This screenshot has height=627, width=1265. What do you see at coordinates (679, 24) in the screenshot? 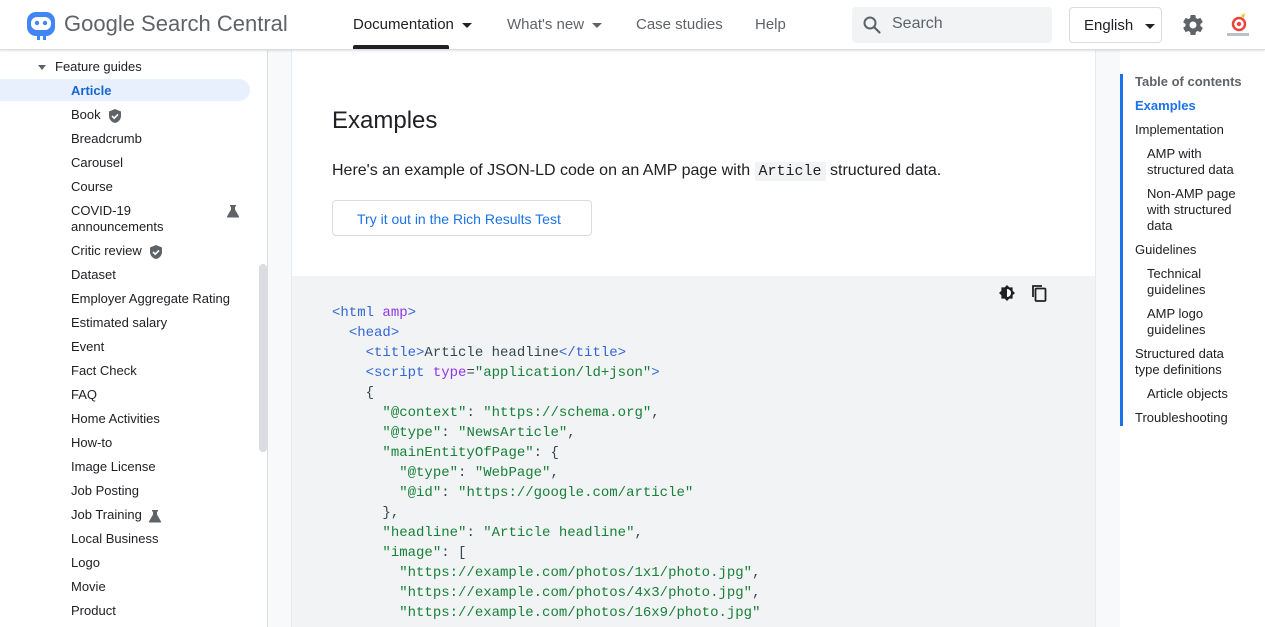
I see `nav-case-studies: Case studies` at bounding box center [679, 24].